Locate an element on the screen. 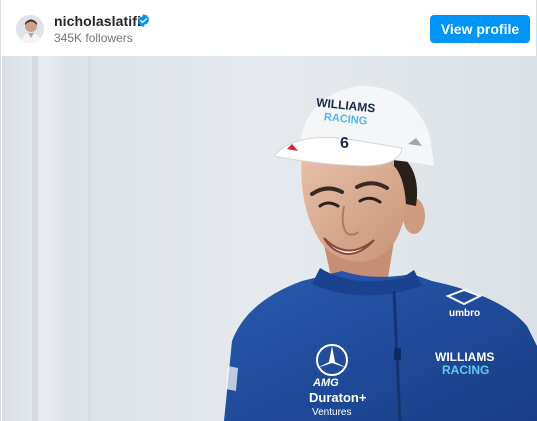  cap-number: 6 is located at coordinates (344, 143).